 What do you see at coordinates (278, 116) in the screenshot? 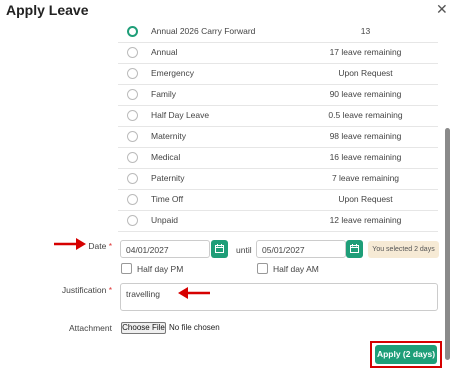
I see `leave-type-row: Half Day Leave 0.5 leave remaining` at bounding box center [278, 116].